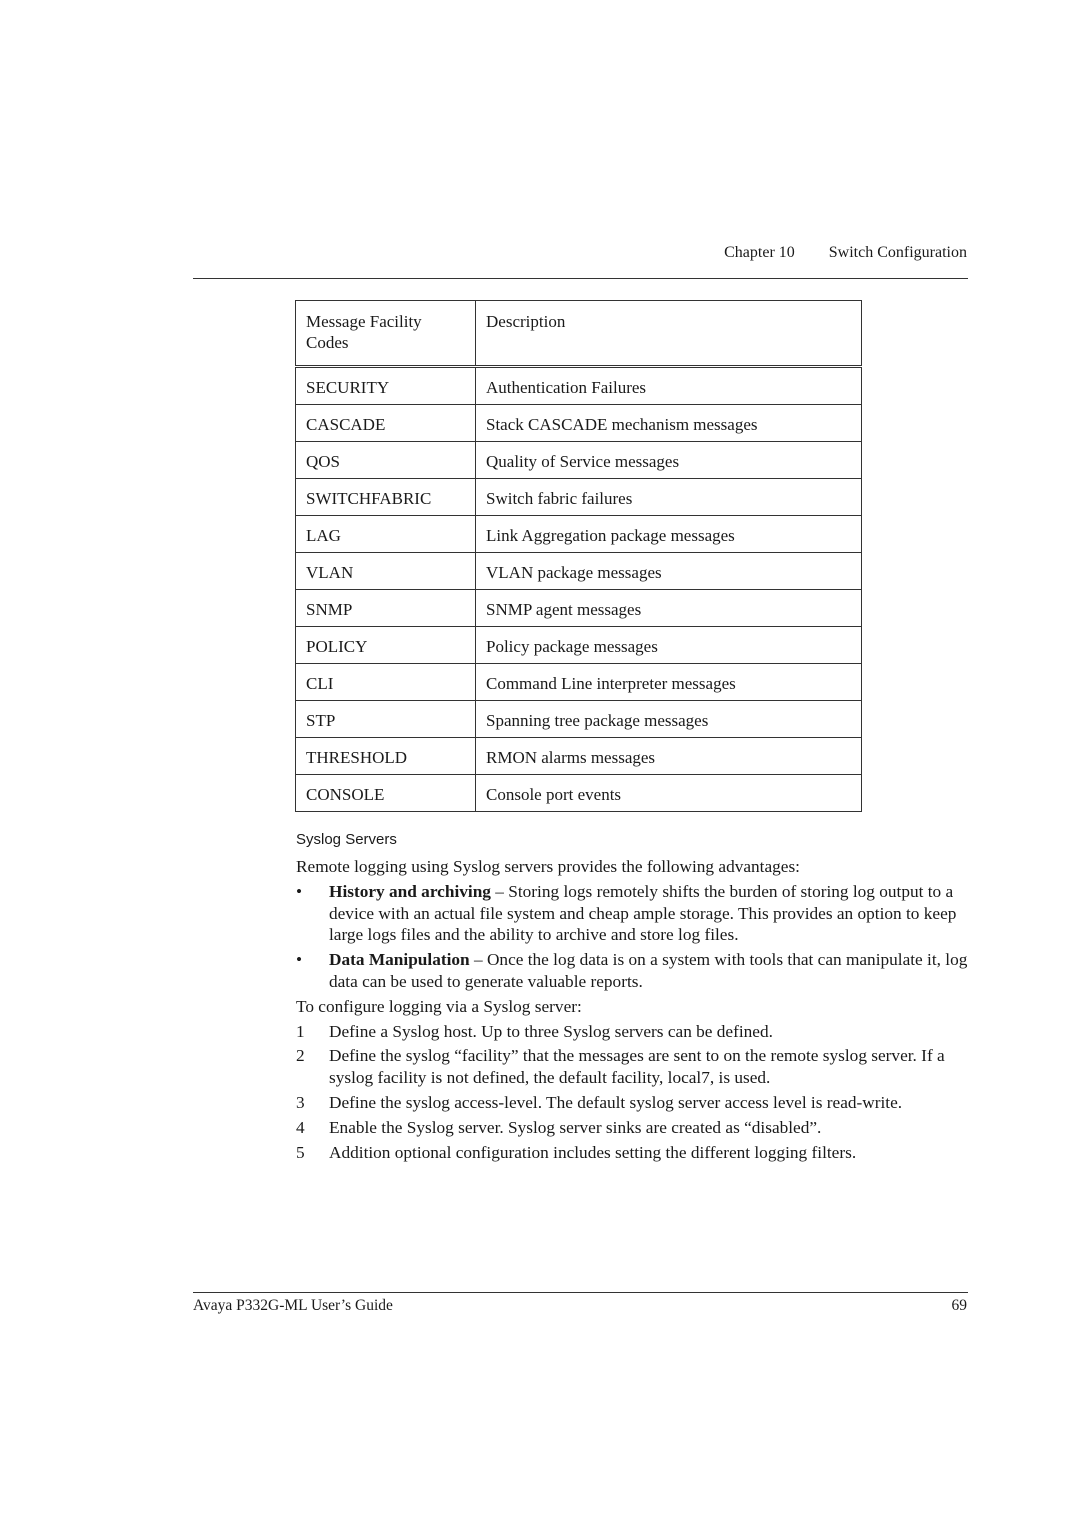 This screenshot has width=1080, height=1528. I want to click on table-row: CONSOLE Console port events, so click(578, 793).